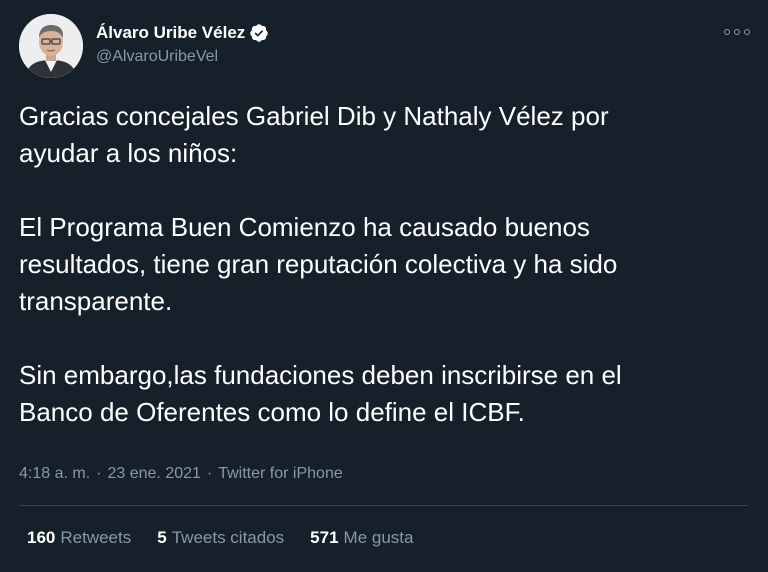  I want to click on retweets-stat: 160 Retweets, so click(79, 538).